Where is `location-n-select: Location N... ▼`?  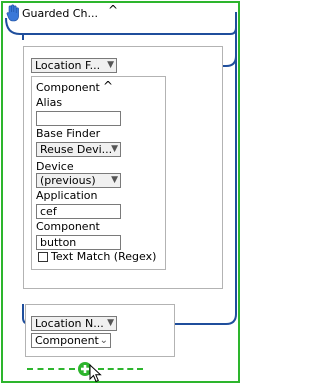 location-n-select: Location N... ▼ is located at coordinates (74, 323).